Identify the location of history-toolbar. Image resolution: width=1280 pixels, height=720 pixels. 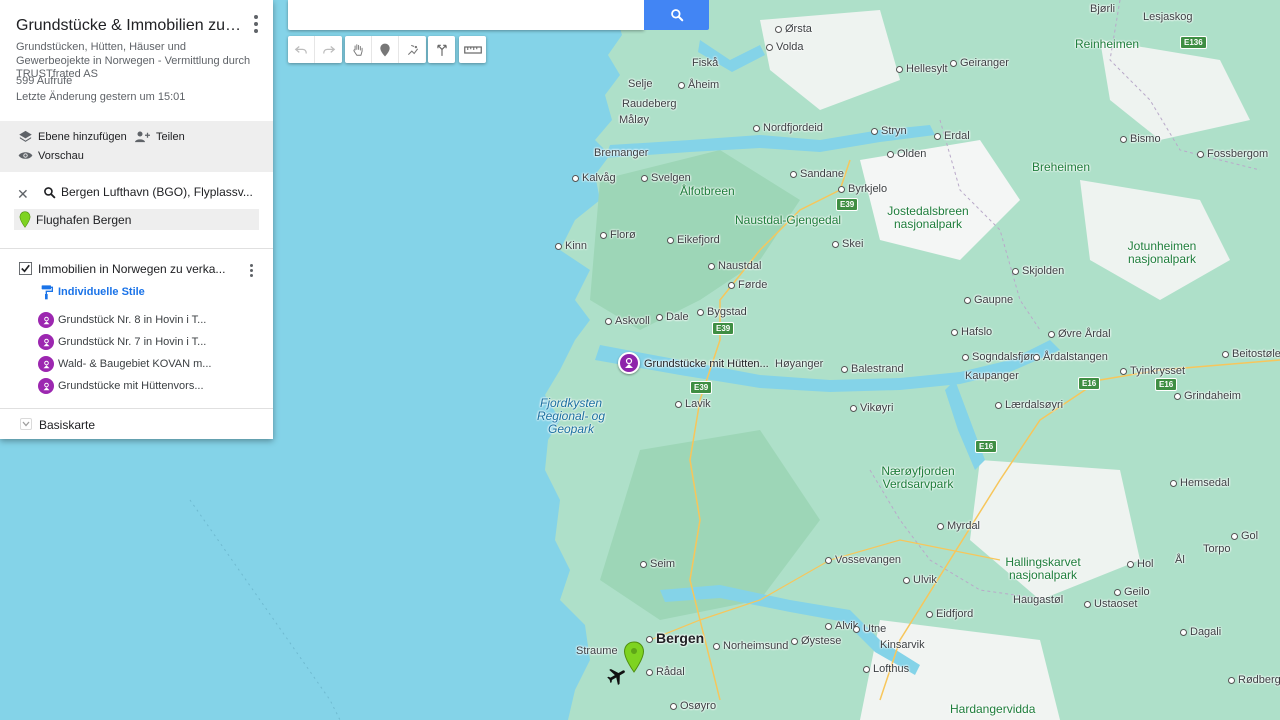
(315, 49).